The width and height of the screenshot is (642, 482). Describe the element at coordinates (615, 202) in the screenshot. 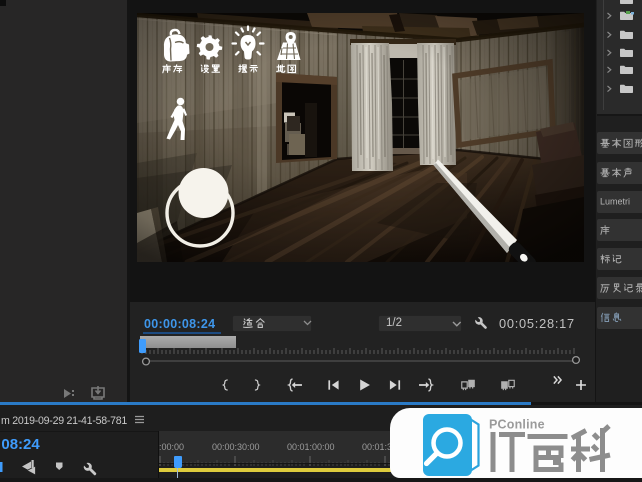

I see `svg-text: Lumetri` at that location.